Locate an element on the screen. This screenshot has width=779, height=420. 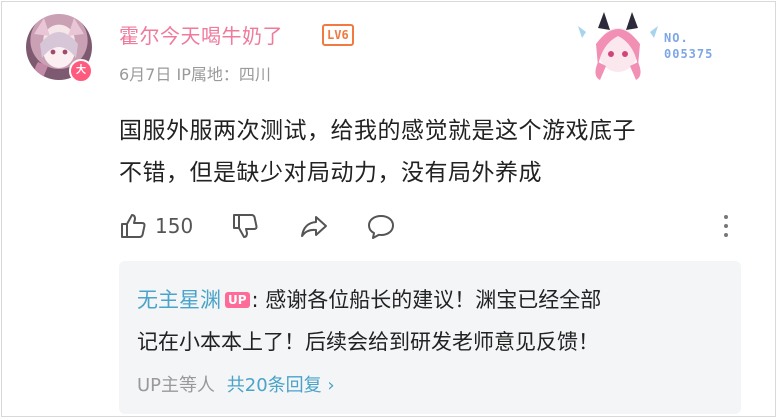
username: 霍尔今天喝牛奶了 is located at coordinates (201, 34).